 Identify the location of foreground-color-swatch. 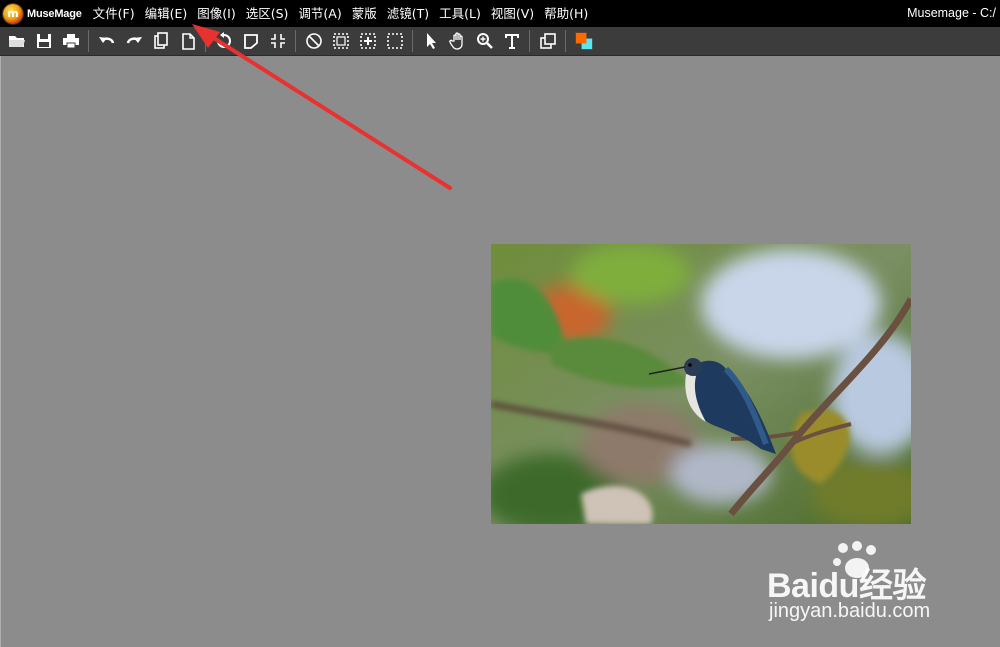
(580, 38).